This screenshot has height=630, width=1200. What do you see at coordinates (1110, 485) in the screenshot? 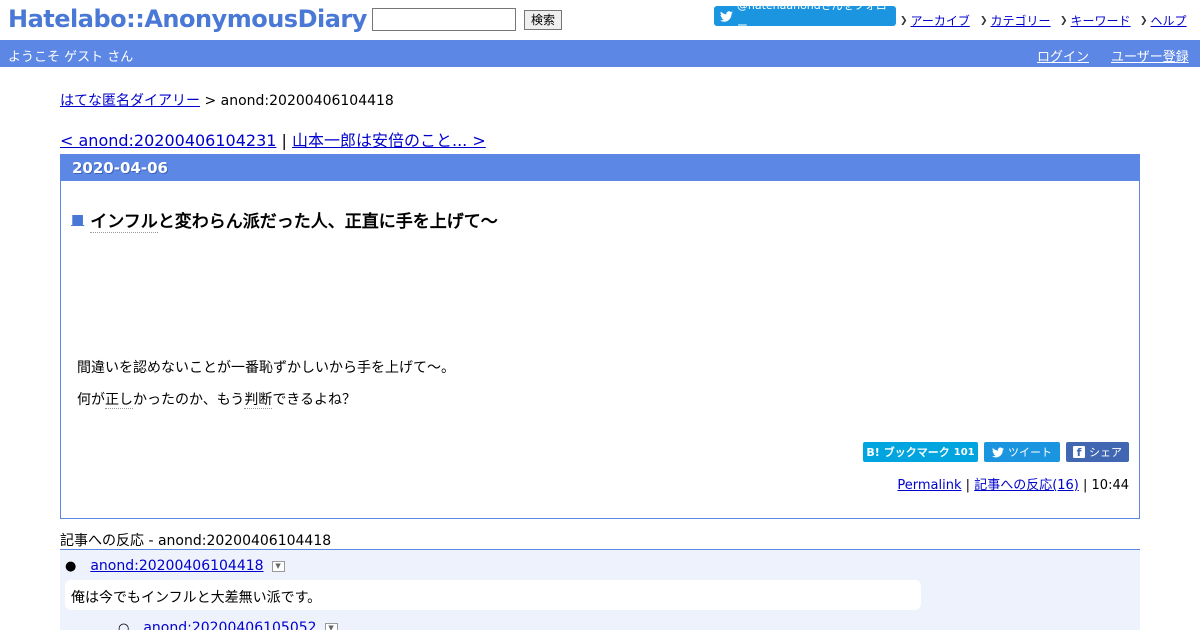
I see `entry-time: 10:44` at bounding box center [1110, 485].